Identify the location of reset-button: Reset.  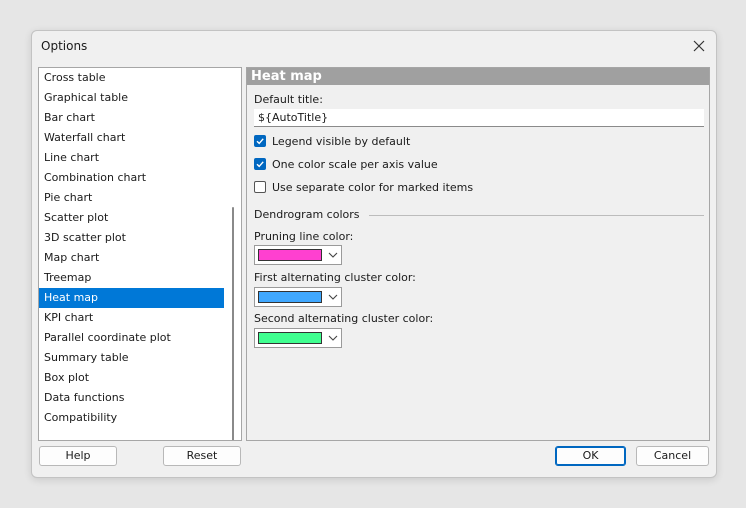
(202, 456).